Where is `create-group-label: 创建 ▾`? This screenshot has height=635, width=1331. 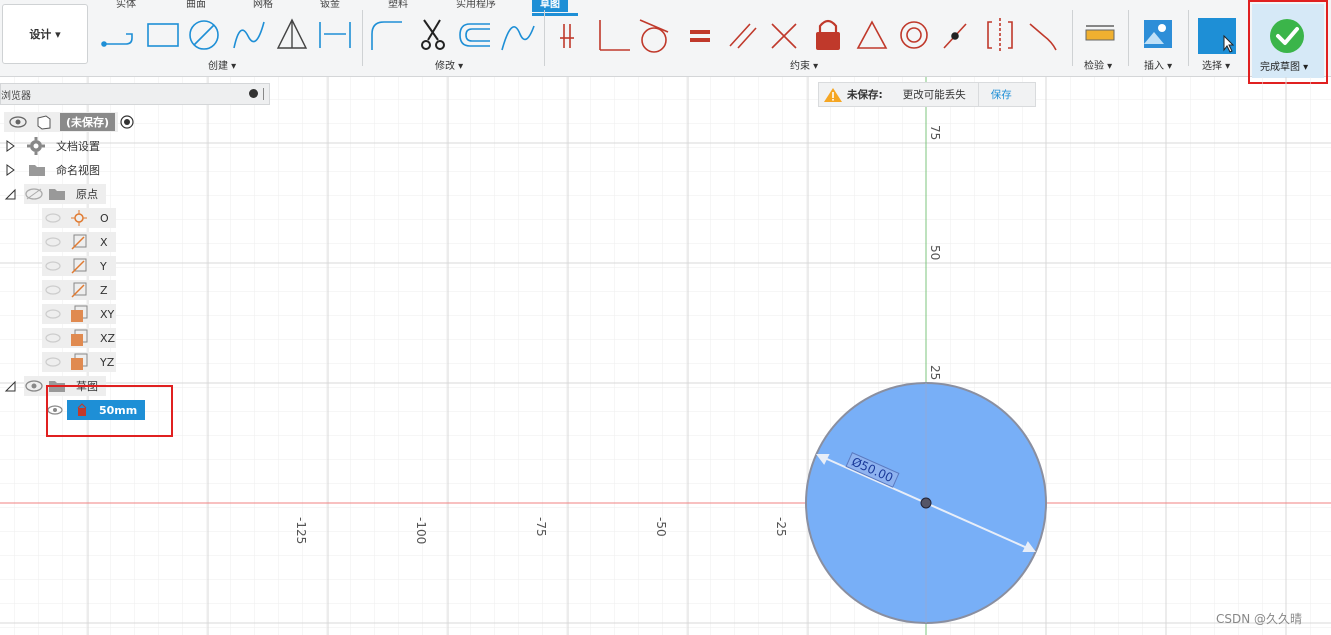
create-group-label: 创建 ▾ is located at coordinates (222, 64).